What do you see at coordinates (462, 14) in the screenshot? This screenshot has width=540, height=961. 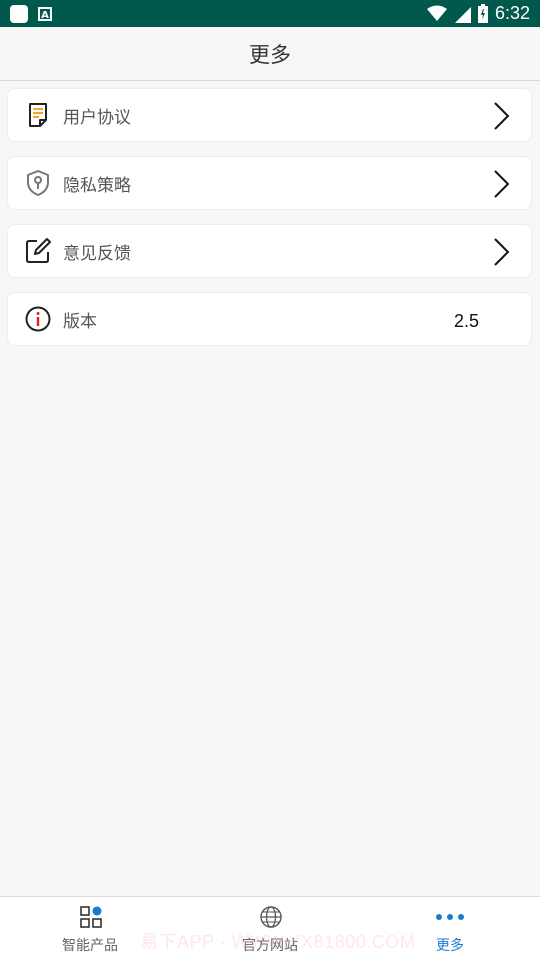 I see `signal-icon` at bounding box center [462, 14].